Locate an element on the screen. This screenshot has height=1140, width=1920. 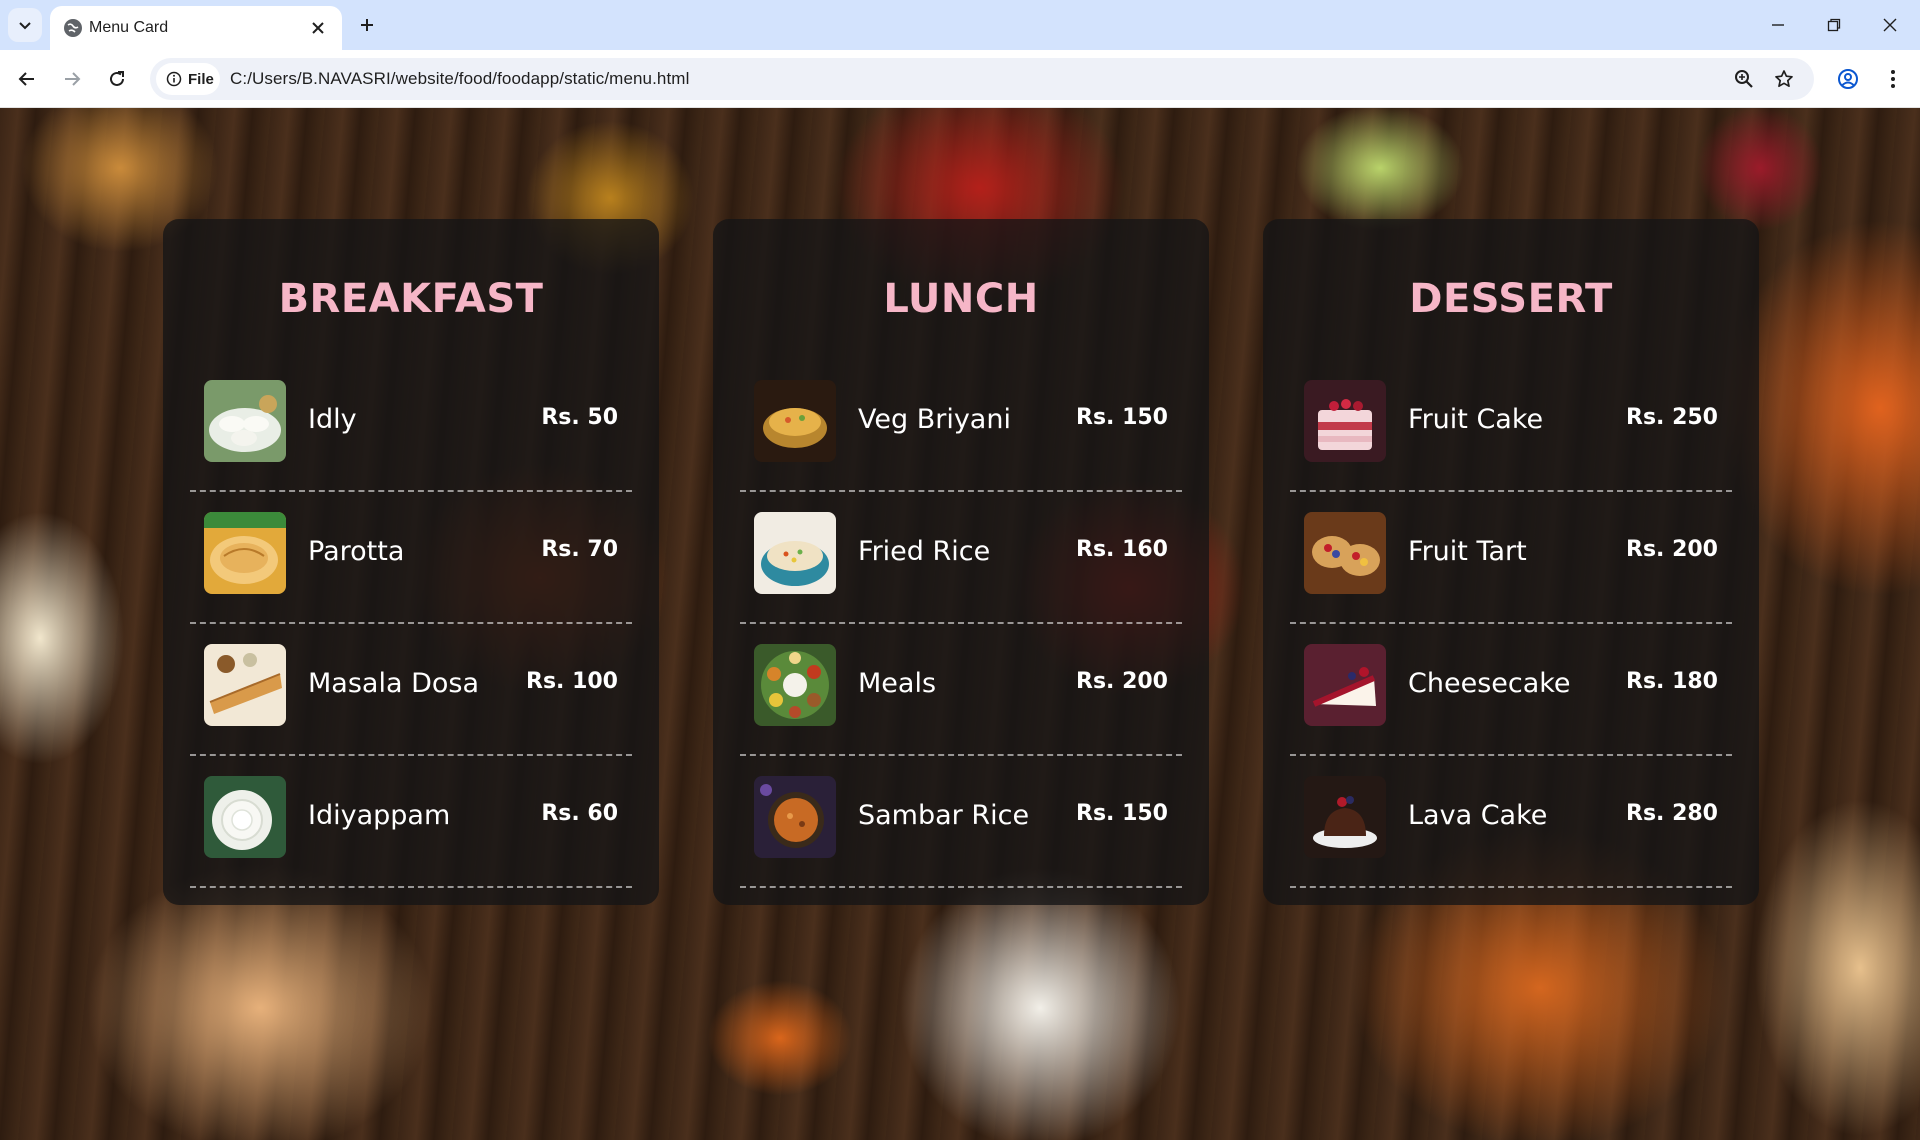
idly-image is located at coordinates (245, 421).